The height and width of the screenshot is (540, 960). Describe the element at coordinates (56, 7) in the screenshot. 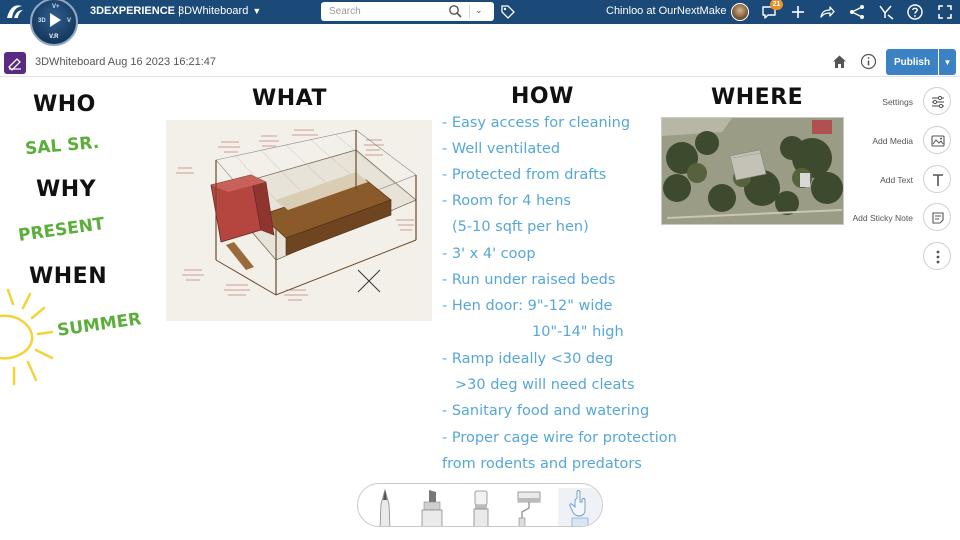

I see `compass-top-label: V+` at that location.